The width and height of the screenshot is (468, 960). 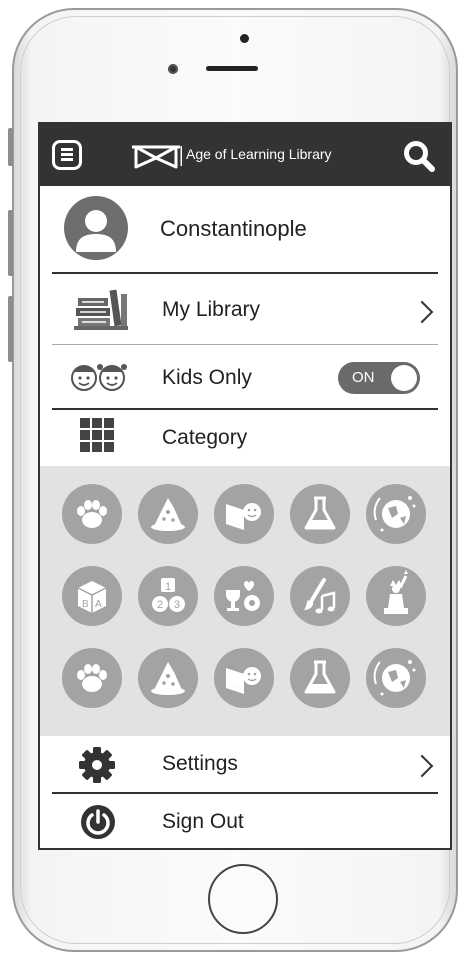 I want to click on kids-only-toggle: ON, so click(x=379, y=378).